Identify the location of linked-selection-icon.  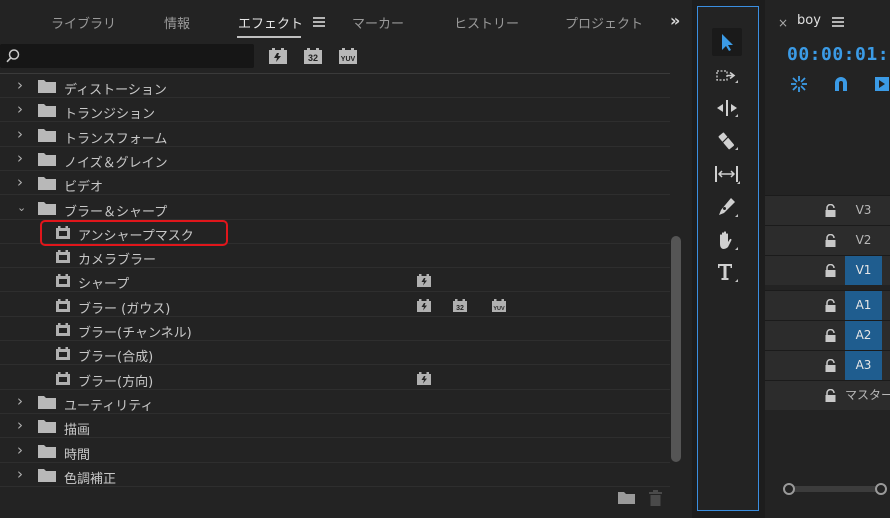
(841, 84).